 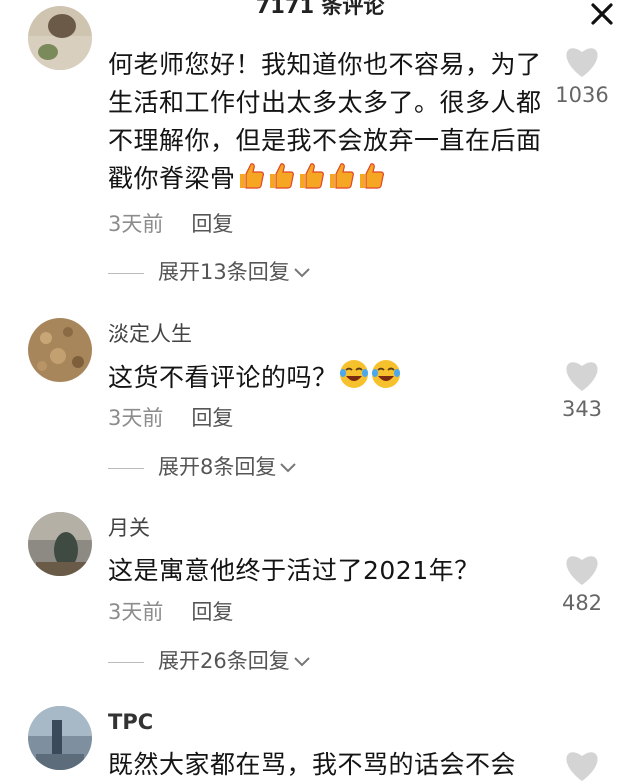 I want to click on comment-text: 这货不看评论的吗？, so click(x=328, y=377).